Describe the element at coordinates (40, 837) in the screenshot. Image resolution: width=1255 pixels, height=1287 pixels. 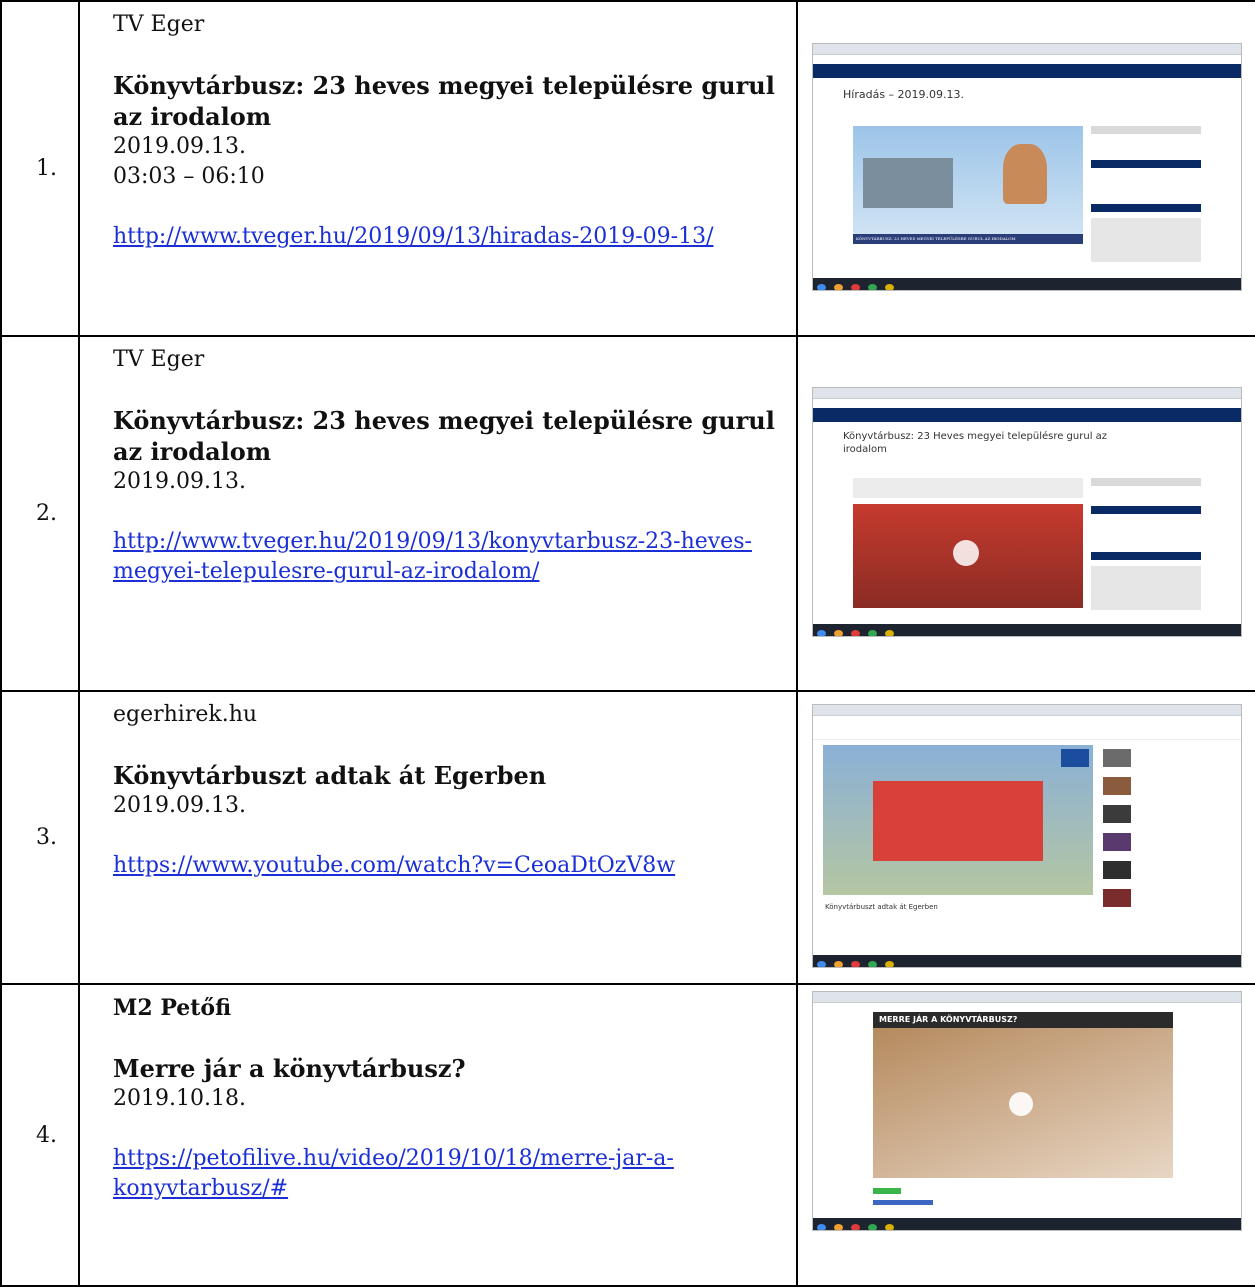
I see `row-number: 3.` at that location.